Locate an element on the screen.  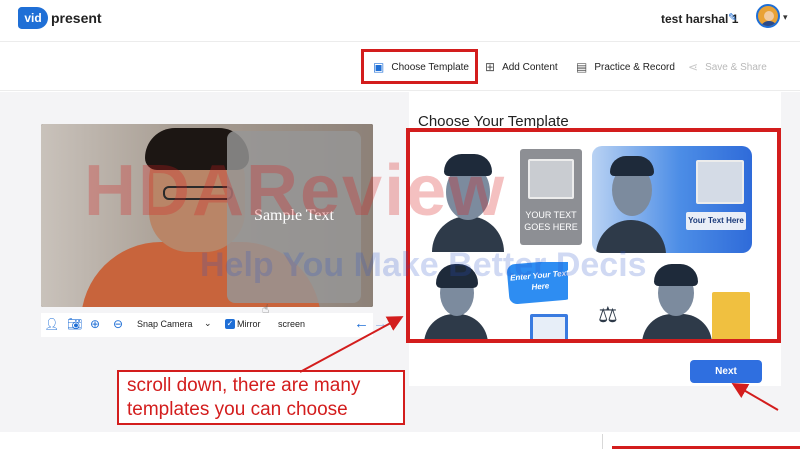
step-label: Add Content is located at coordinates (530, 67).